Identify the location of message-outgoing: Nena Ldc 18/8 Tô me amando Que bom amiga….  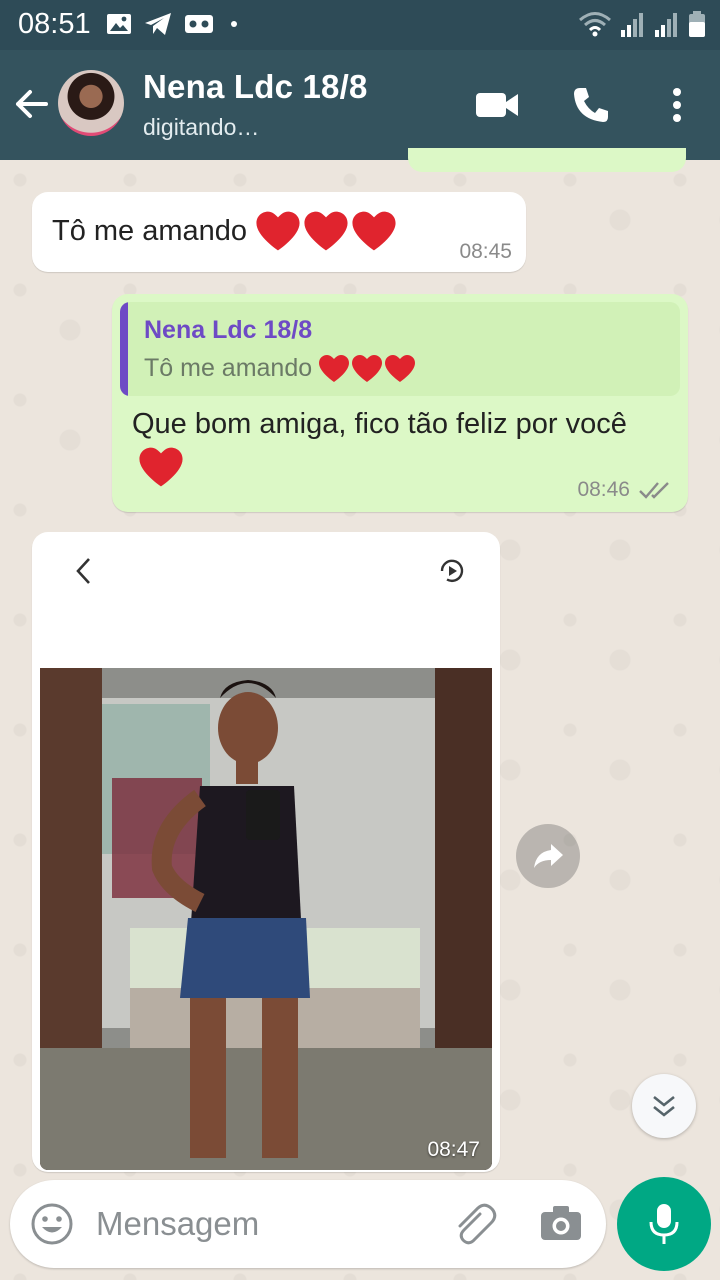
(400, 403).